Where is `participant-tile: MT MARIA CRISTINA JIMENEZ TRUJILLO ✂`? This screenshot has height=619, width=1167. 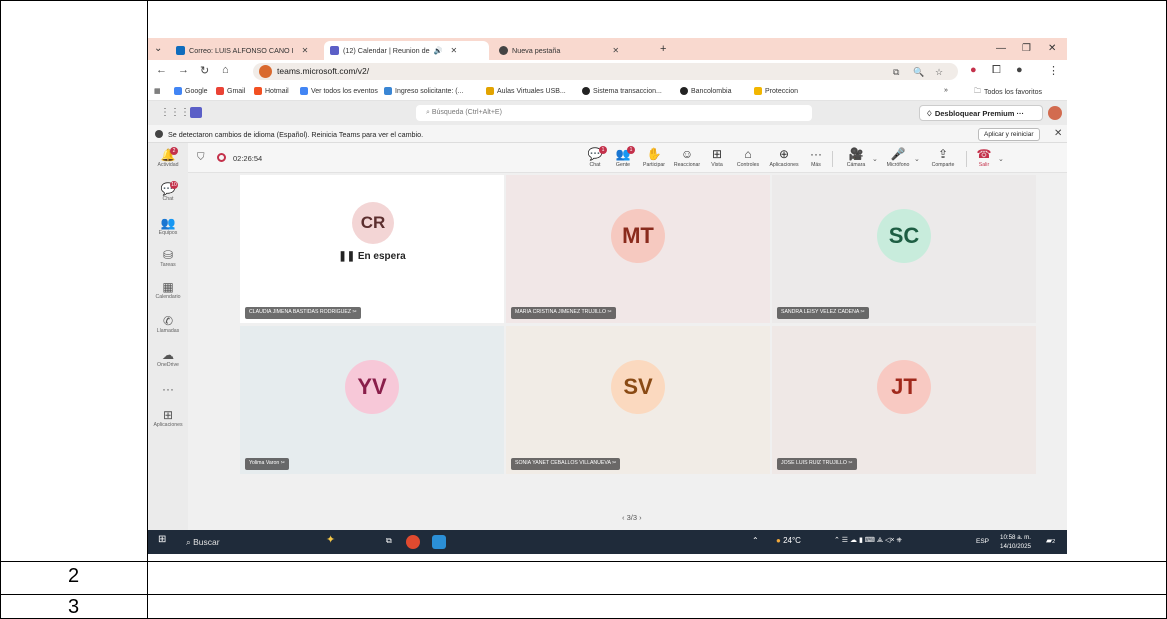 participant-tile: MT MARIA CRISTINA JIMENEZ TRUJILLO ✂ is located at coordinates (638, 249).